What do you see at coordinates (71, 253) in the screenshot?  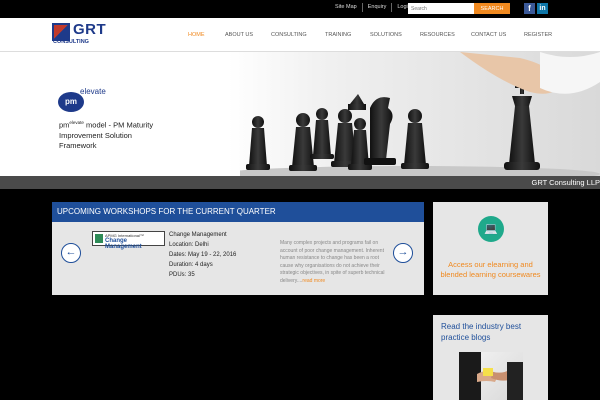 I see `prev-arrow-icon: ←` at bounding box center [71, 253].